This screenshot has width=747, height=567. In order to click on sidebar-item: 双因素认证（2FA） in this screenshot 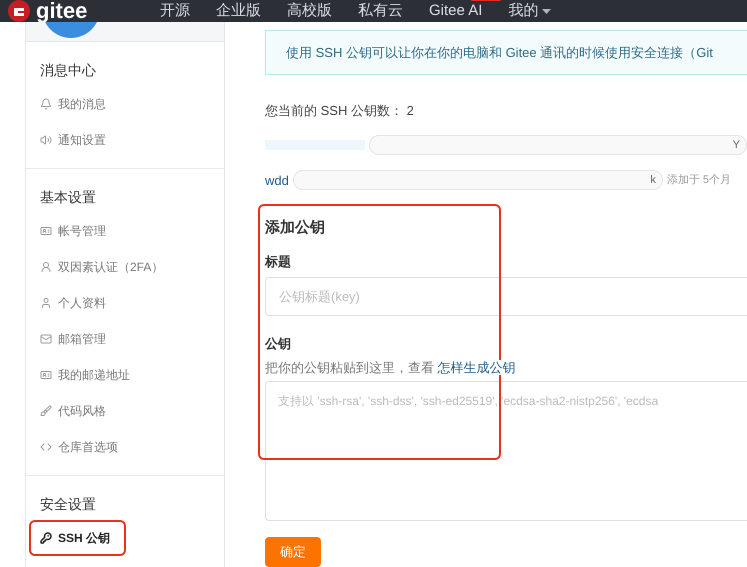, I will do `click(125, 267)`.